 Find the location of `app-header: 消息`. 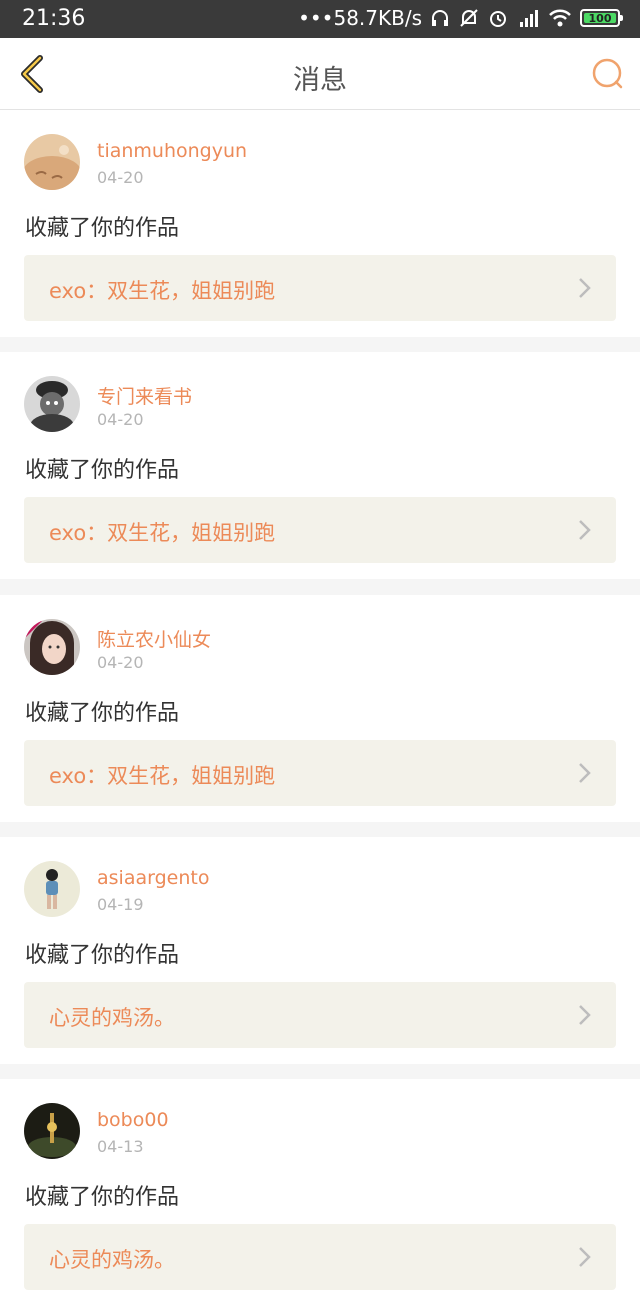

app-header: 消息 is located at coordinates (320, 74).